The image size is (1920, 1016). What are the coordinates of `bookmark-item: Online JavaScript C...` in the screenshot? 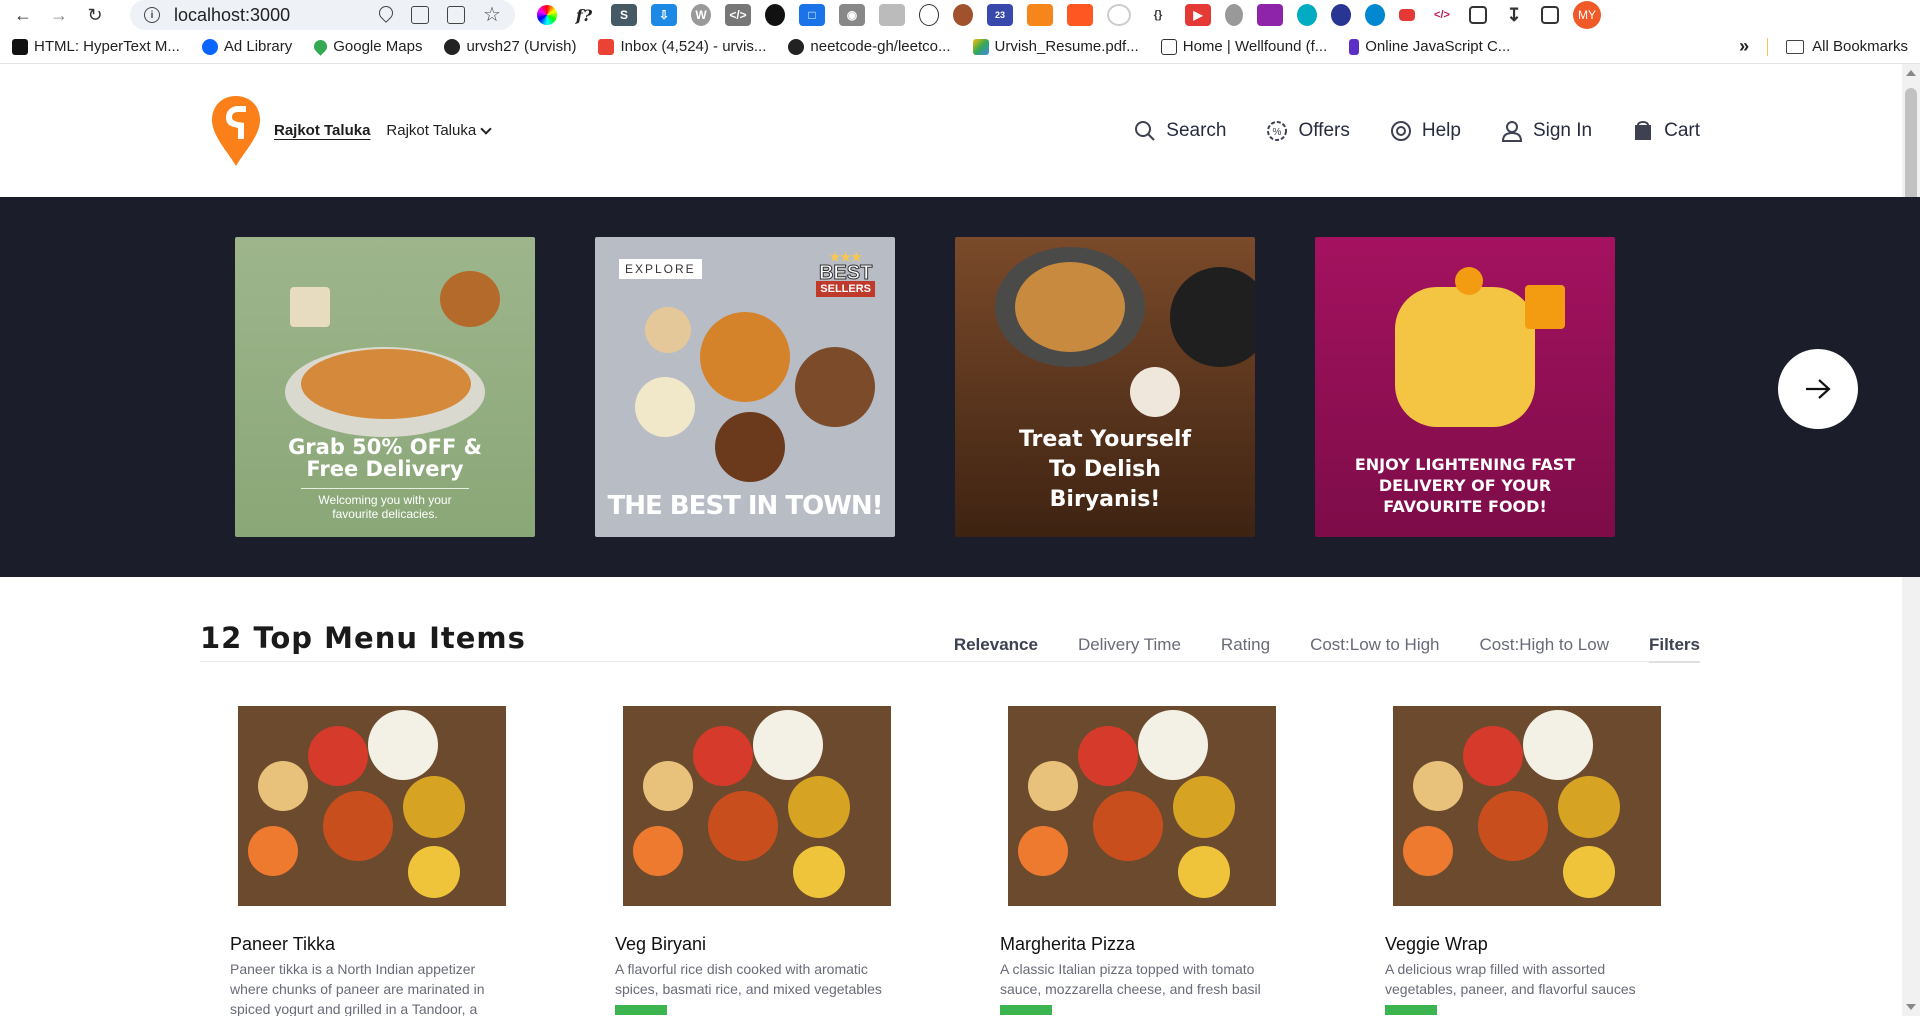 It's located at (1429, 46).